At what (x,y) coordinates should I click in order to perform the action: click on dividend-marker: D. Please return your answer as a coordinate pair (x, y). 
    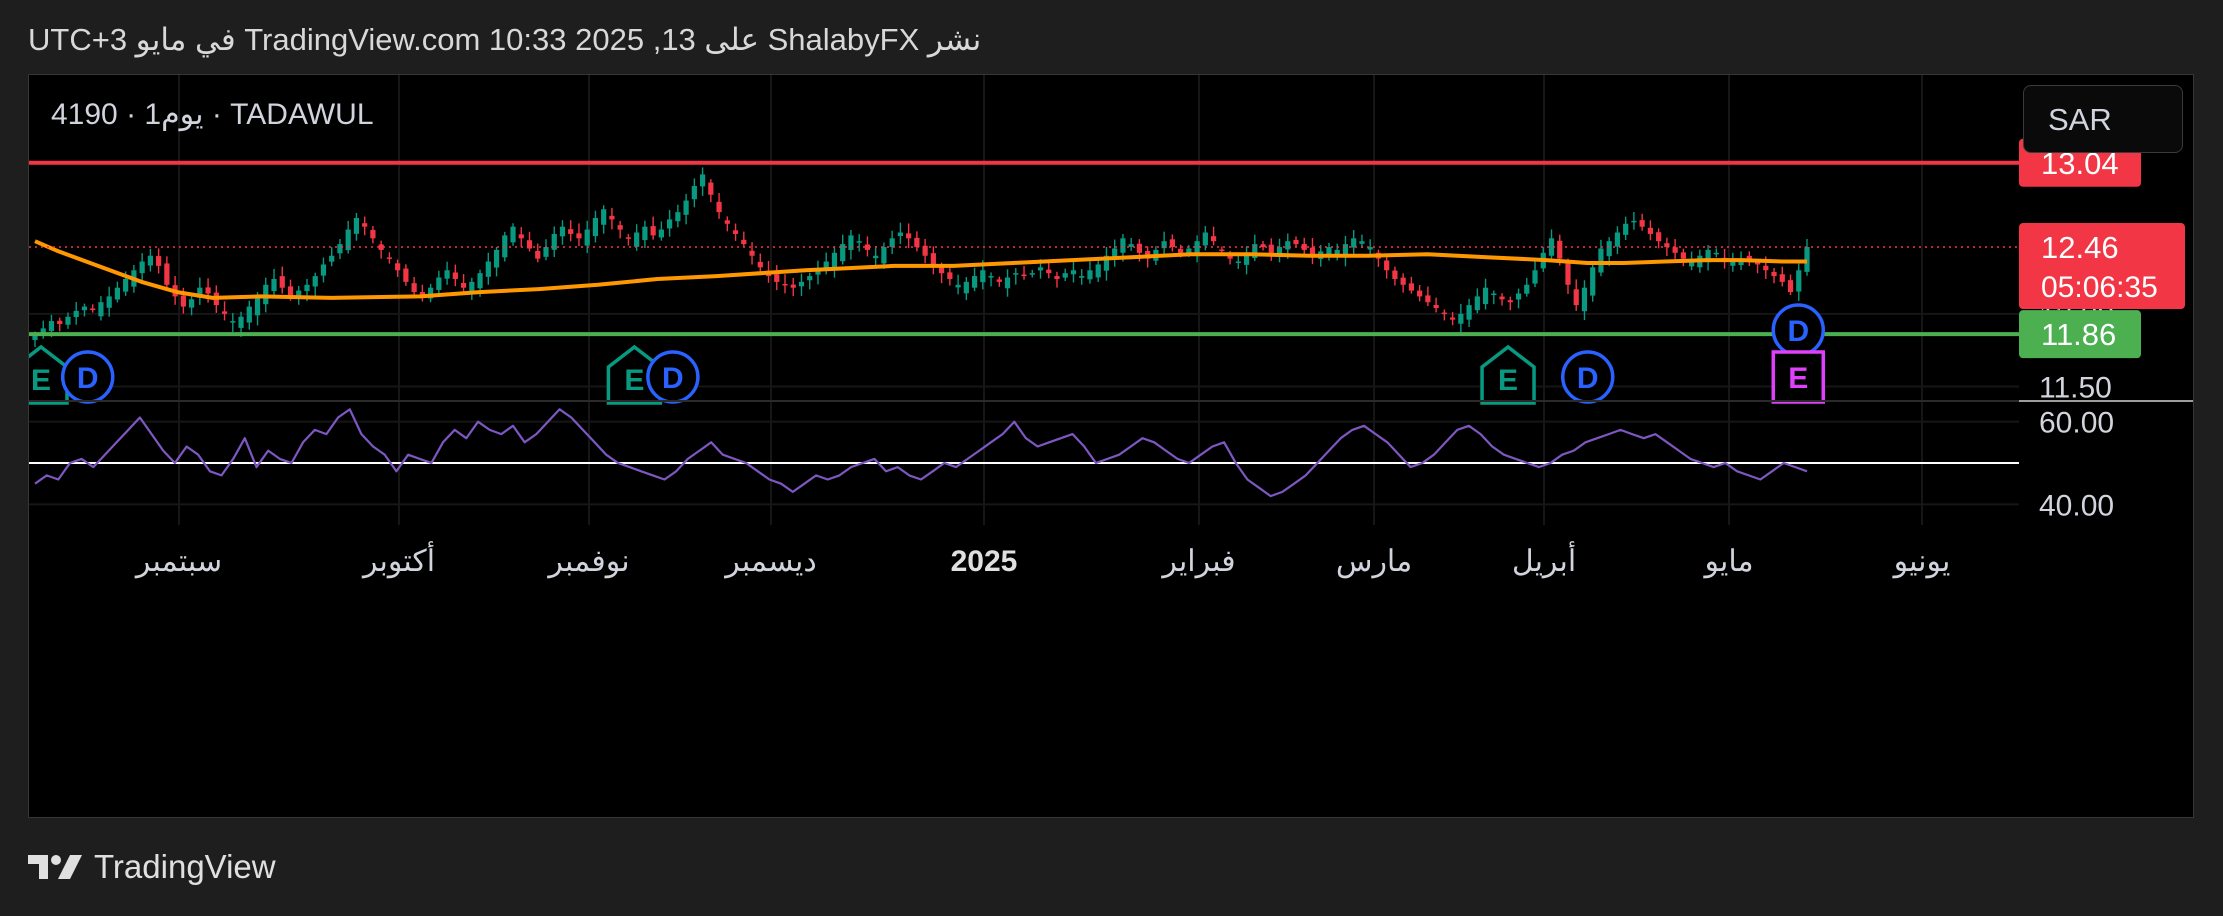
    Looking at the image, I should click on (673, 377).